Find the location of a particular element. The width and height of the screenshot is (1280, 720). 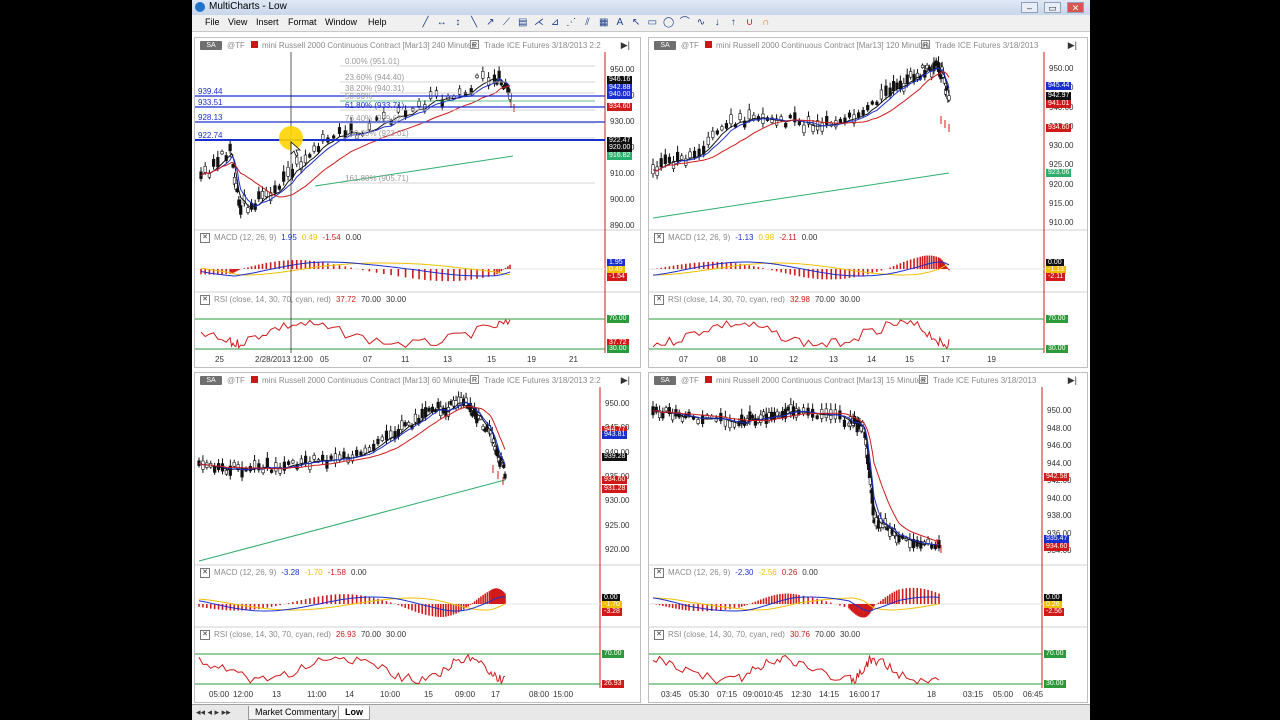

tab-nav-arrows-icon: ◂◂ ◂ ▸ ▸▸ is located at coordinates (213, 712).